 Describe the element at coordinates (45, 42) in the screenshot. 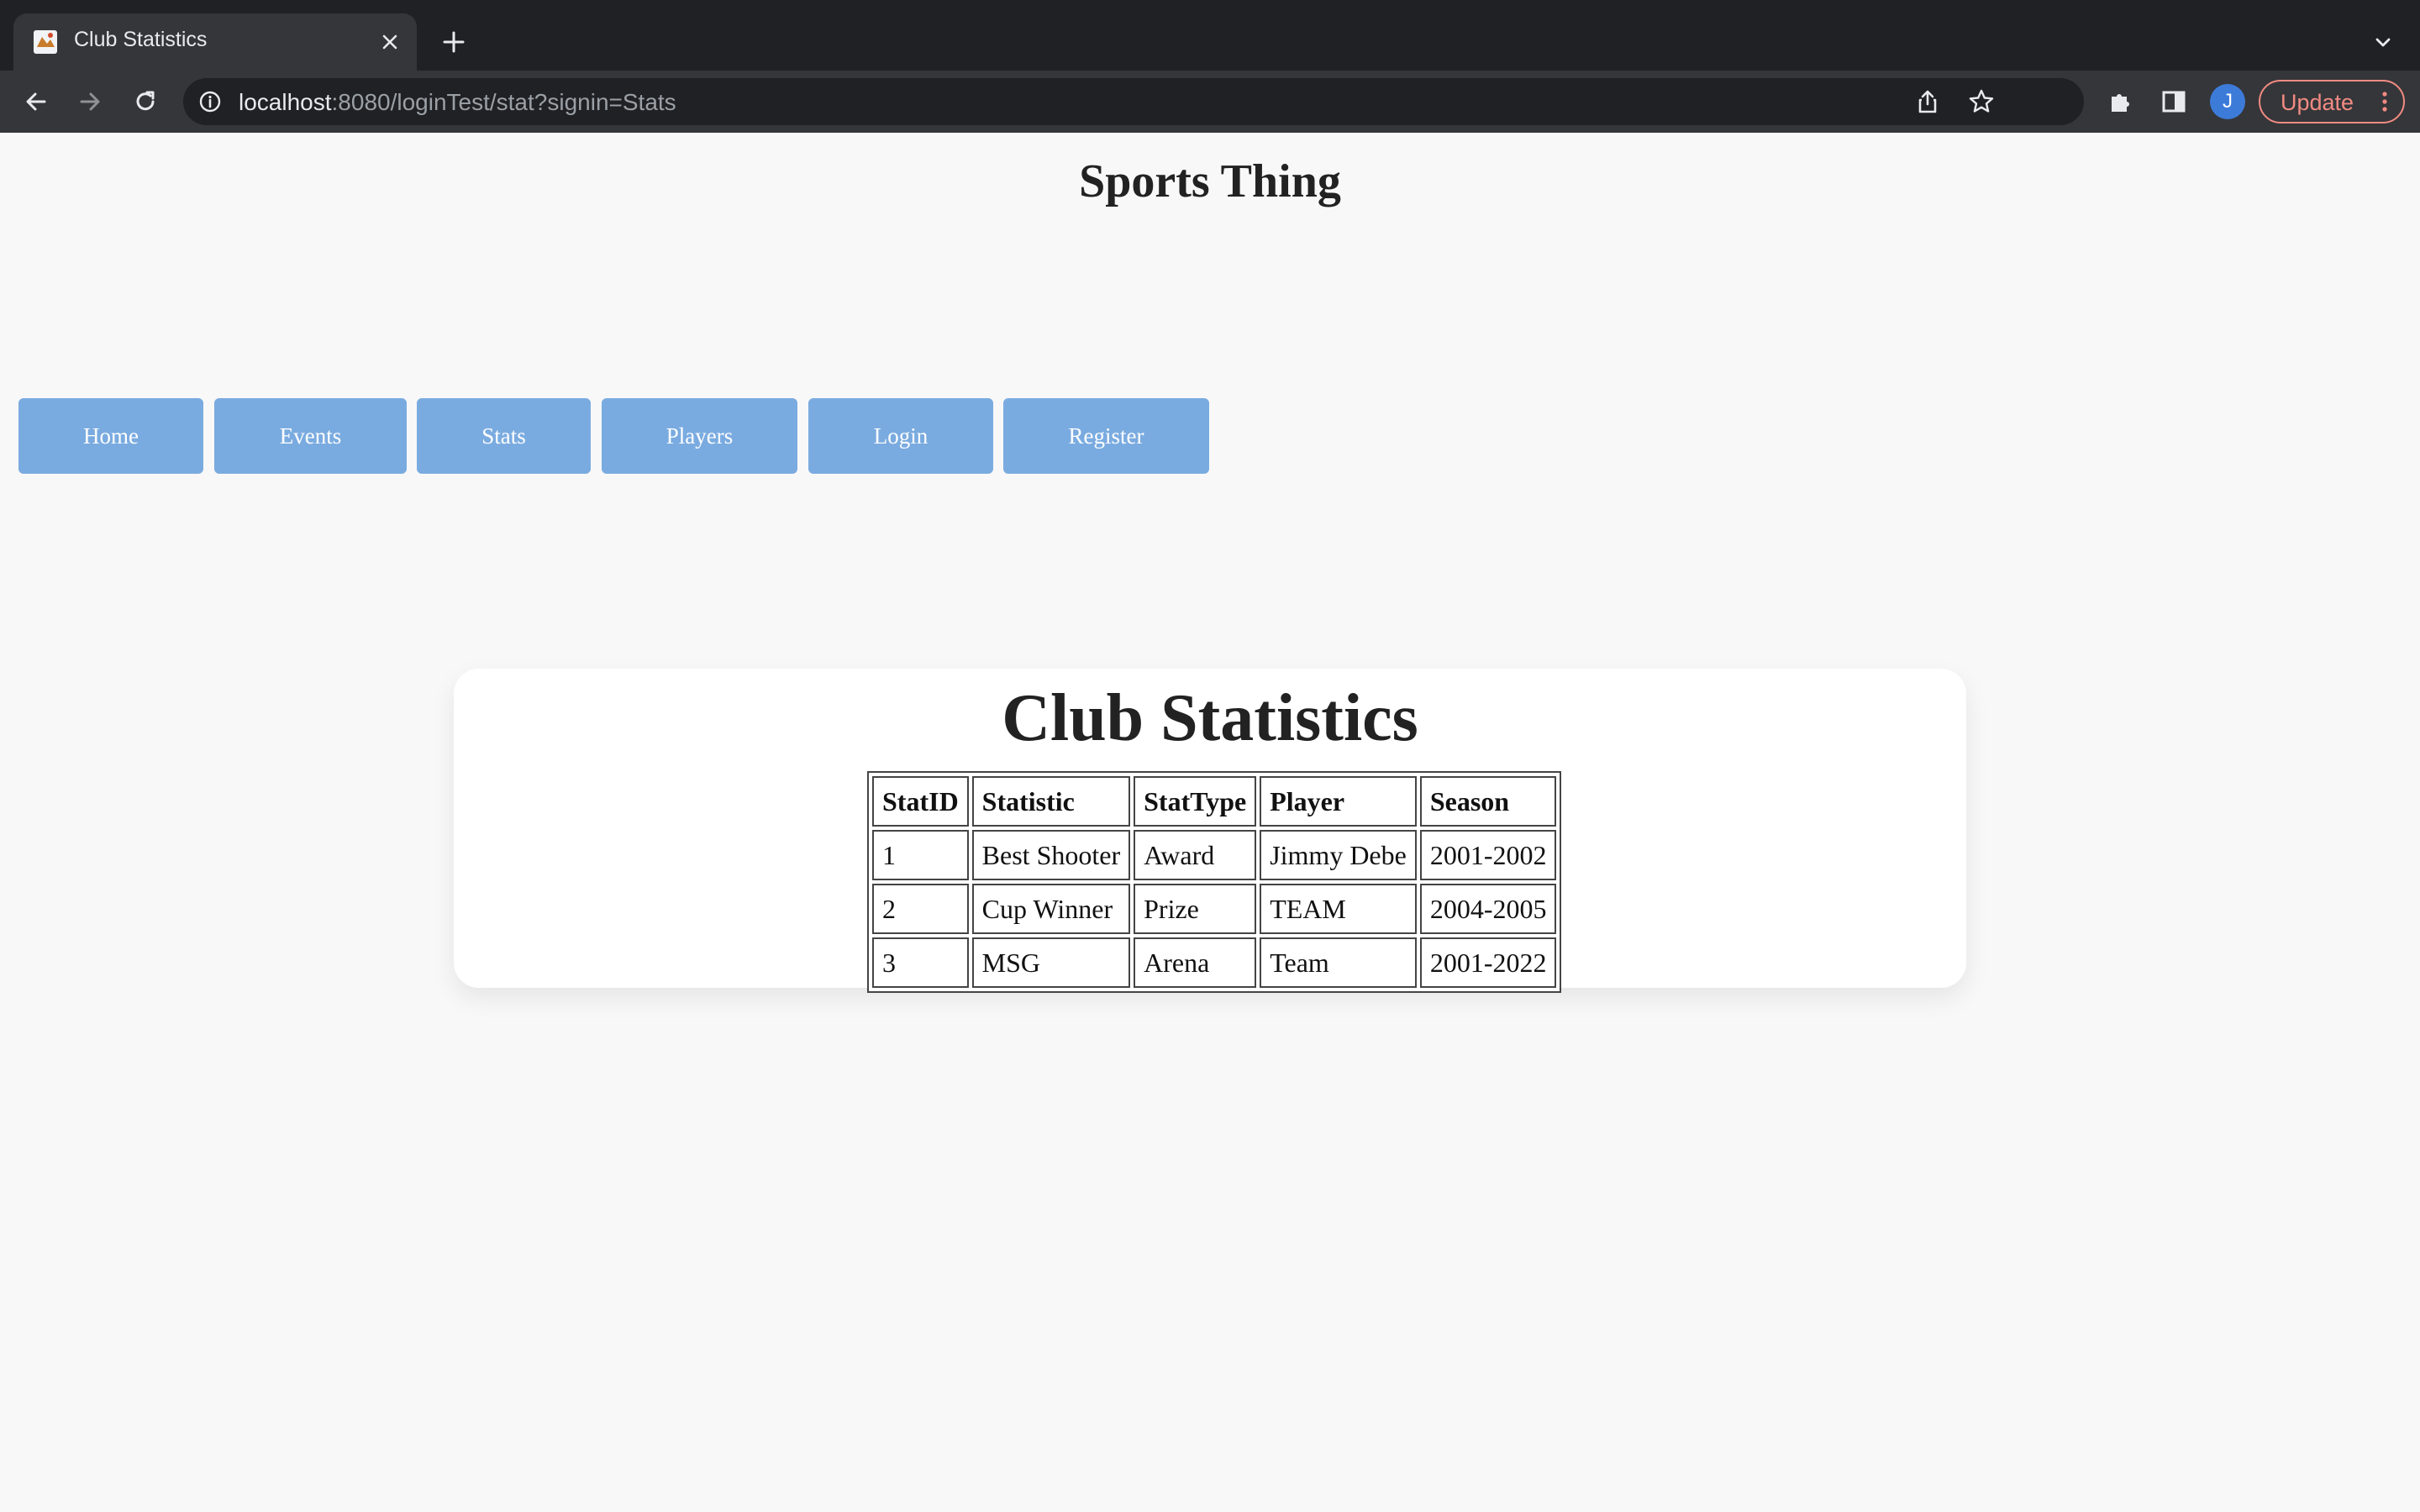

I see `favicon-icon` at that location.